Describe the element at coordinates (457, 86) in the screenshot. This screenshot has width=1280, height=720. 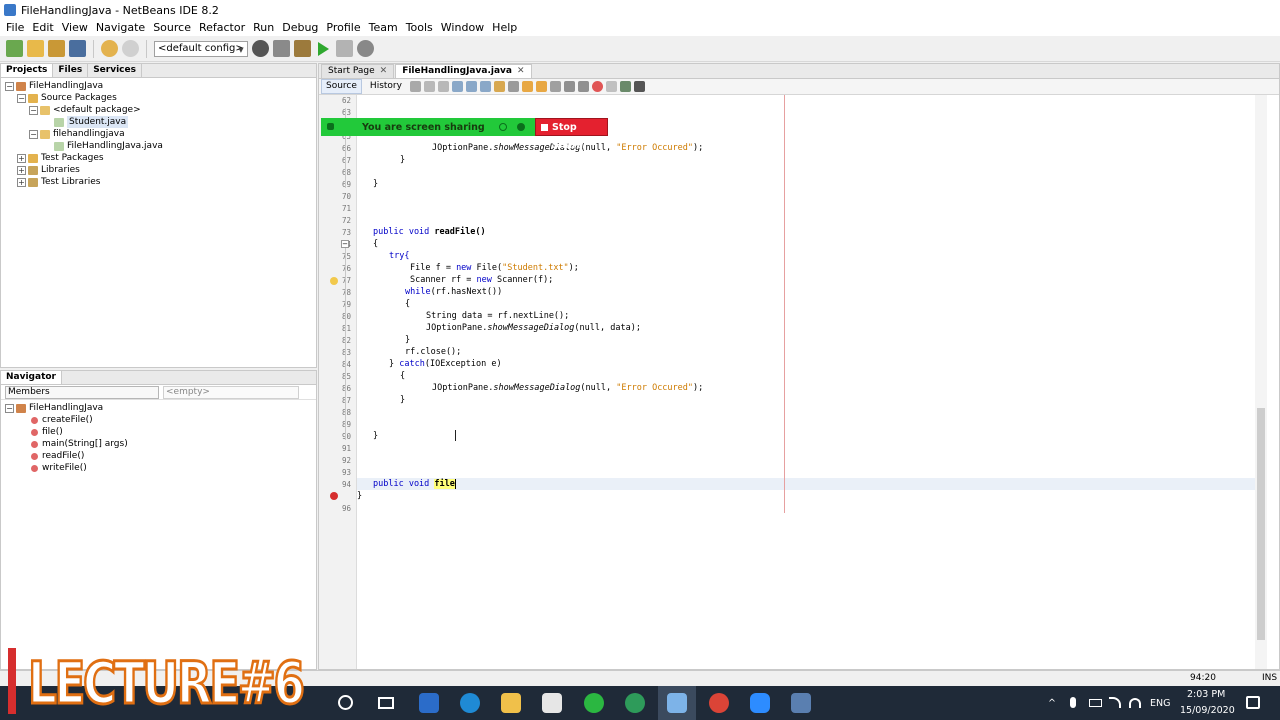
I see `find-icon` at that location.